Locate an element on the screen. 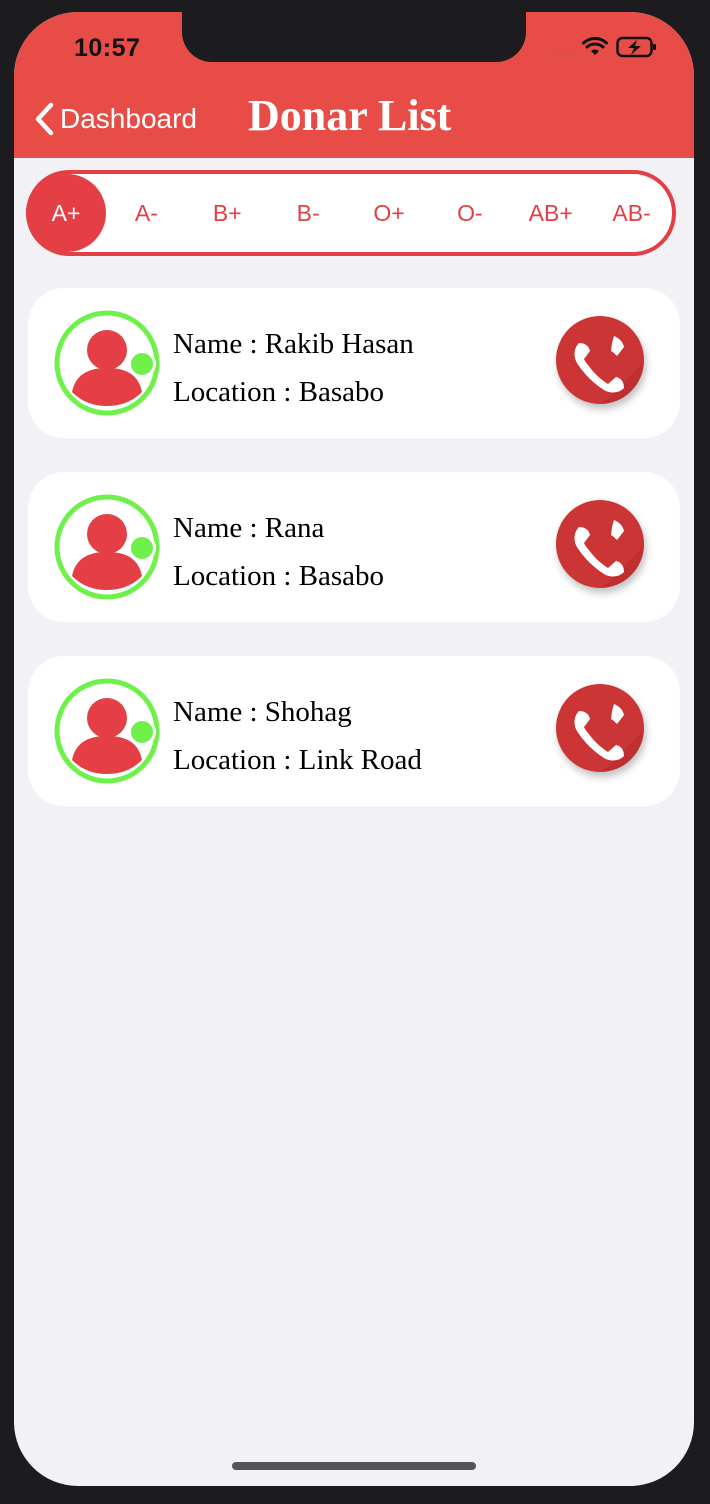 The height and width of the screenshot is (1504, 710). page-title: Donar List is located at coordinates (350, 115).